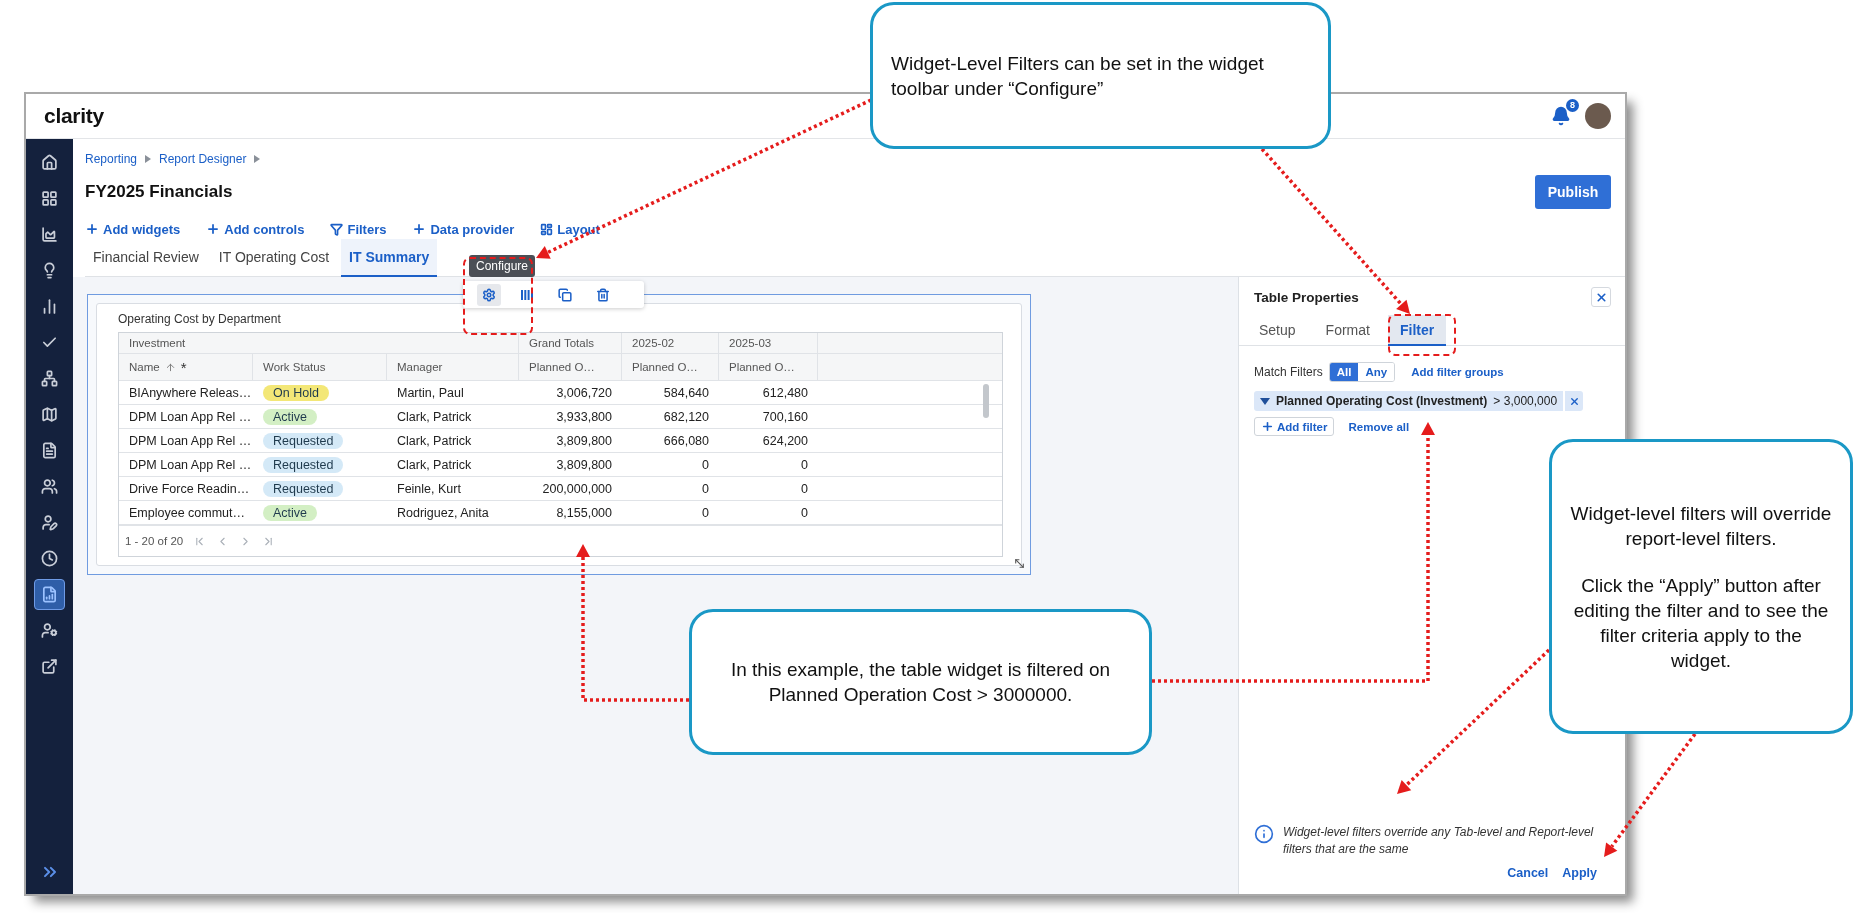  Describe the element at coordinates (502, 266) in the screenshot. I see `tooltip: Configure` at that location.